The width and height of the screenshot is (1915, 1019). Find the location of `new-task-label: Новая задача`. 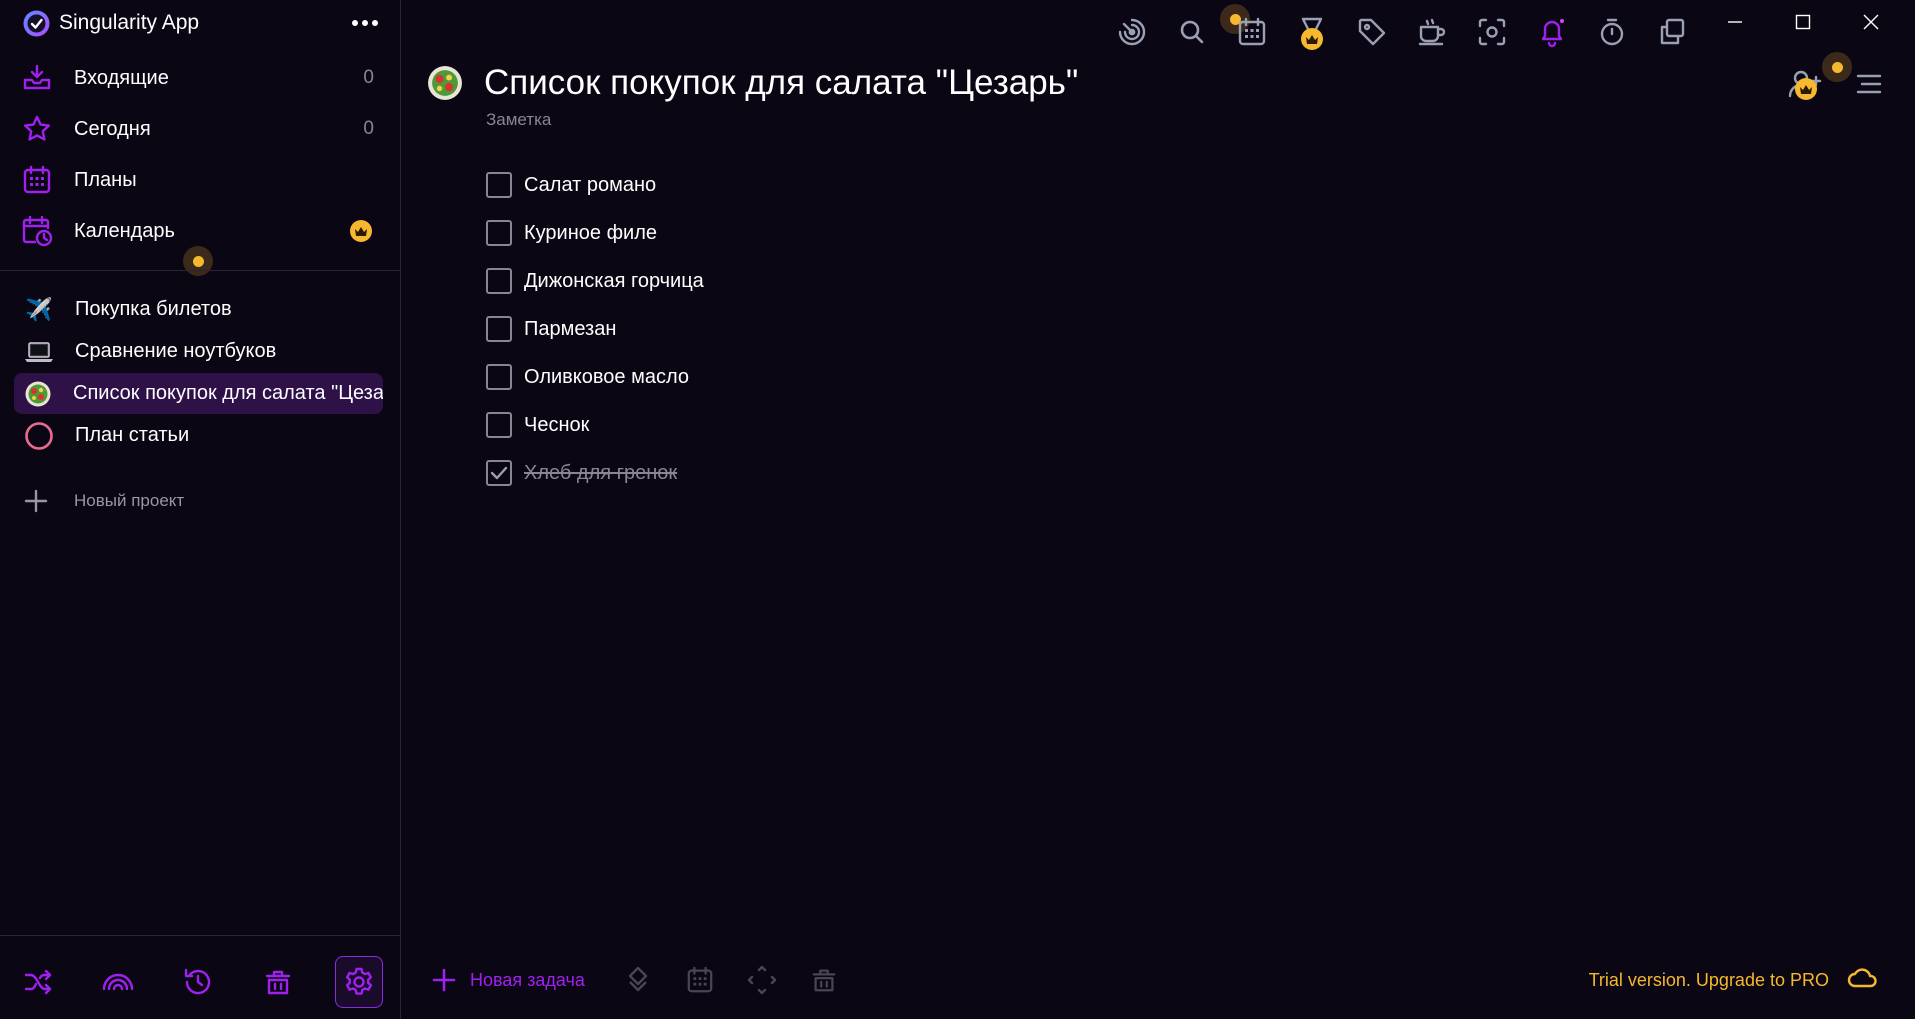

new-task-label: Новая задача is located at coordinates (527, 979).